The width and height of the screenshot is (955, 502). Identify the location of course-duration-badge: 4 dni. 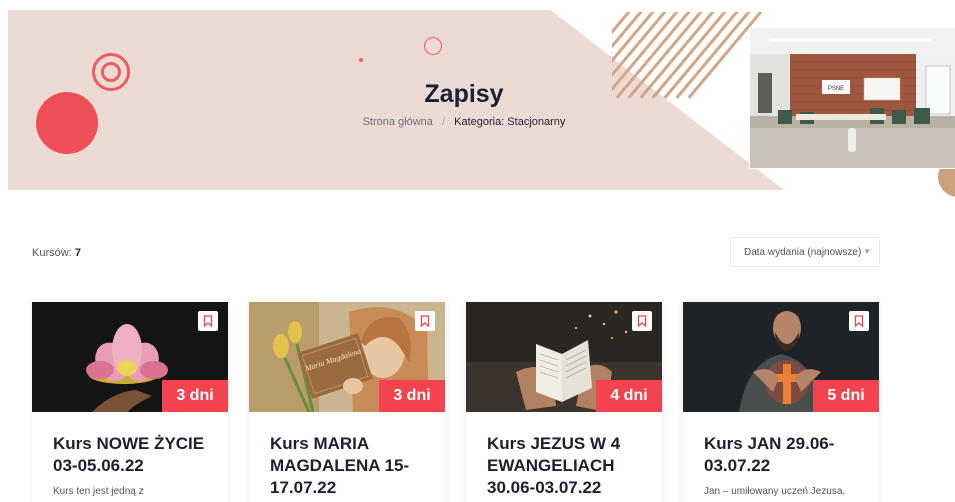
(629, 396).